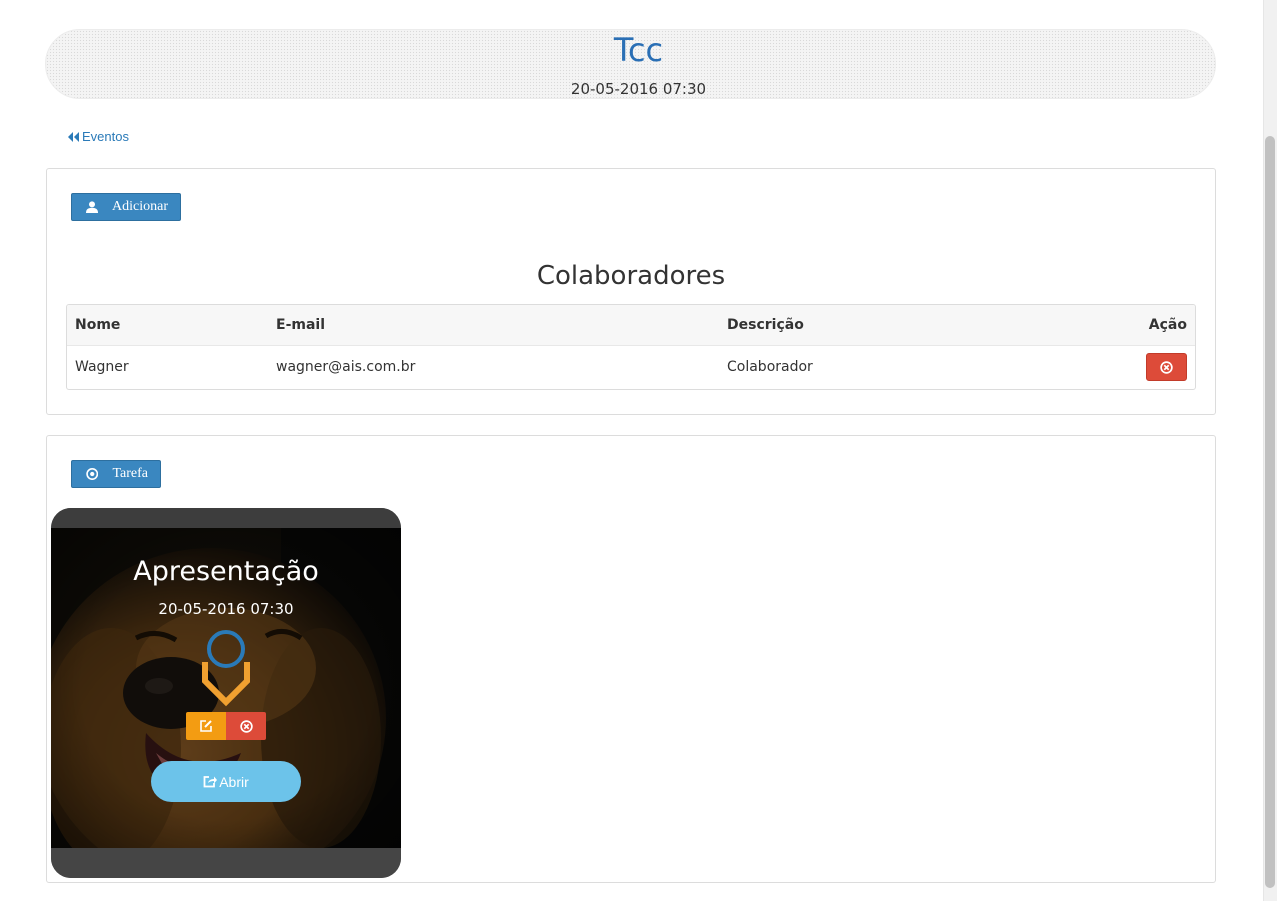  I want to click on back-to-events-link: Eventos, so click(98, 136).